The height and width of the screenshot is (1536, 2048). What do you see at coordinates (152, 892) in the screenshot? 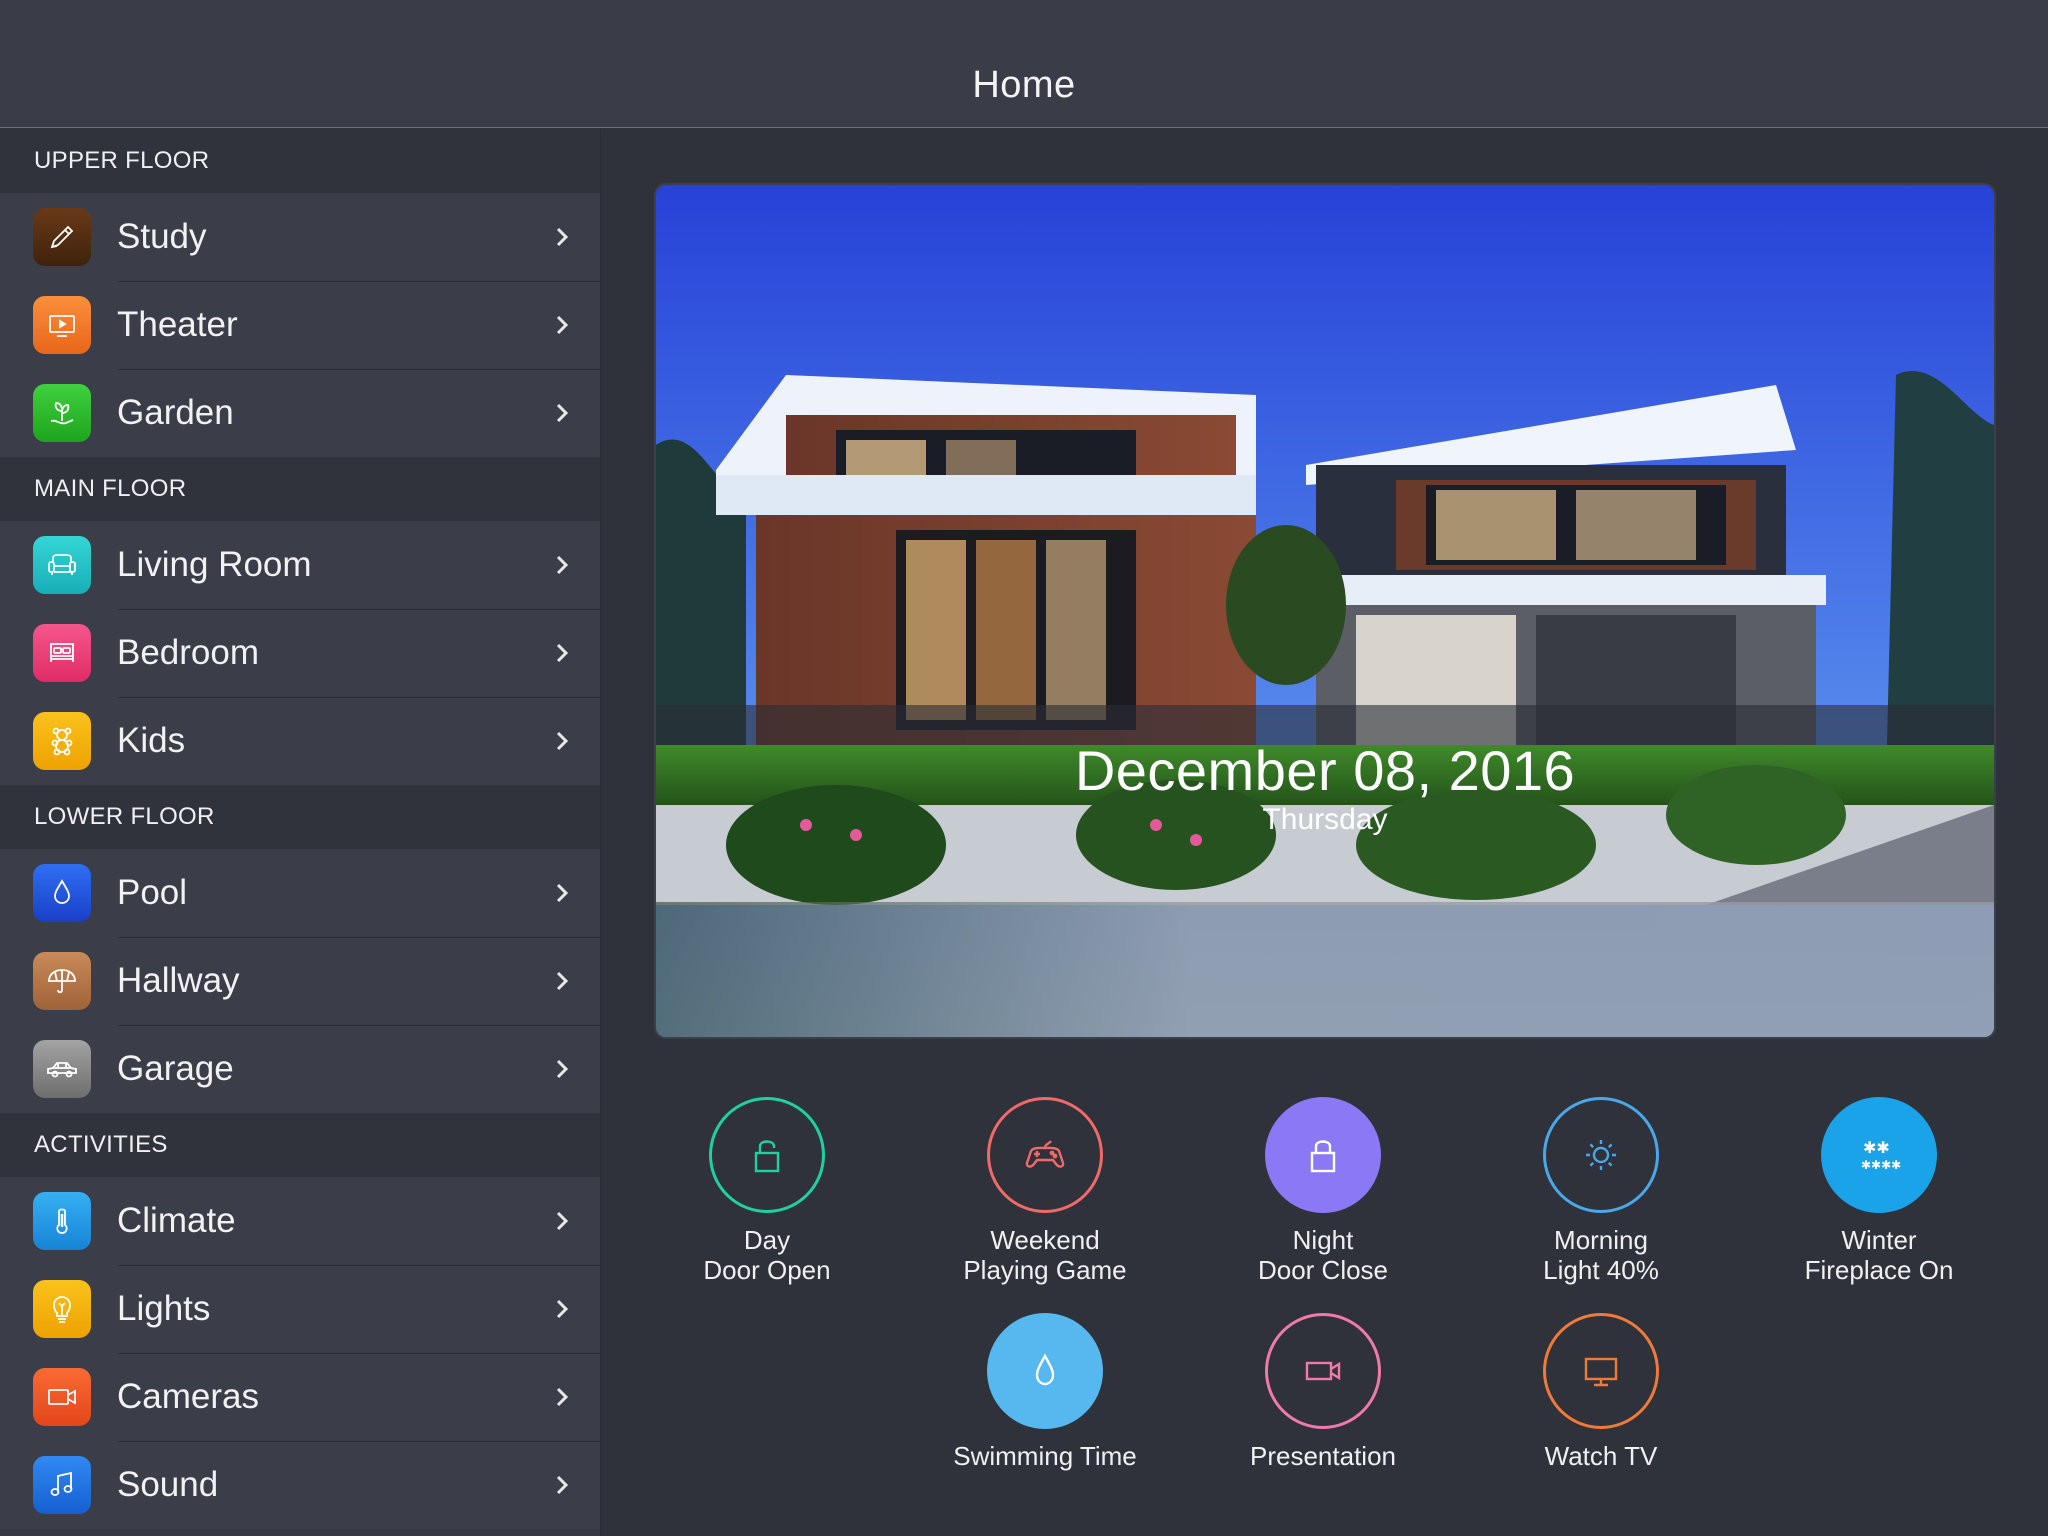
I see `sidebar-item-label: Pool` at bounding box center [152, 892].